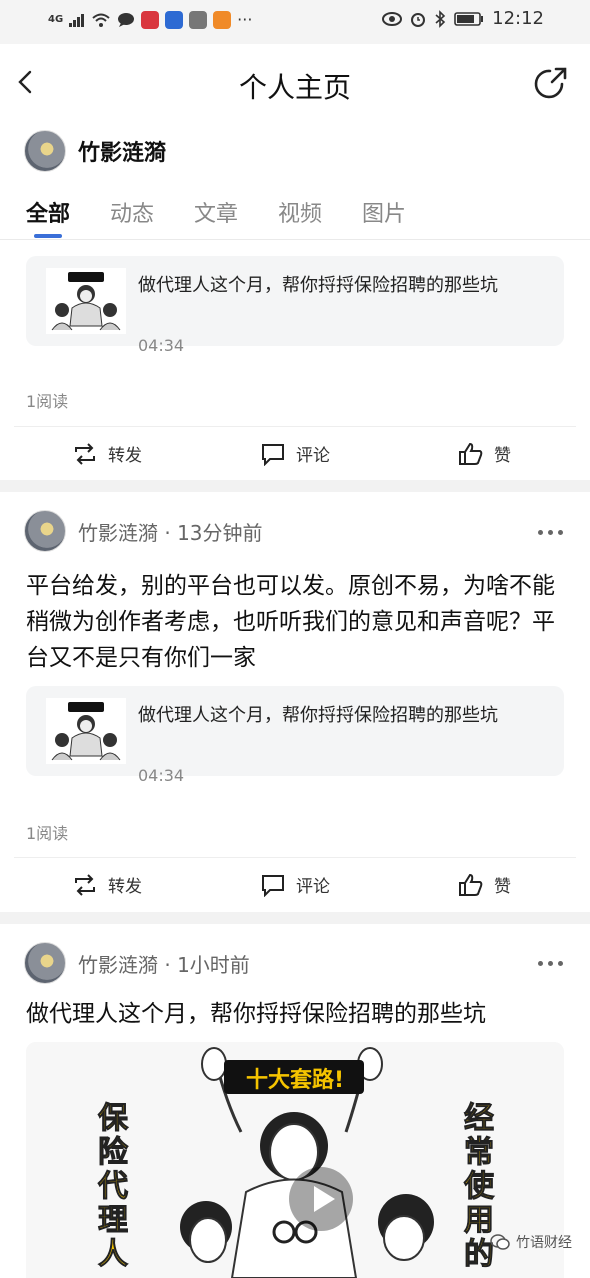 Image resolution: width=590 pixels, height=1278 pixels. What do you see at coordinates (216, 212) in the screenshot?
I see `tab-articles: 文章` at bounding box center [216, 212].